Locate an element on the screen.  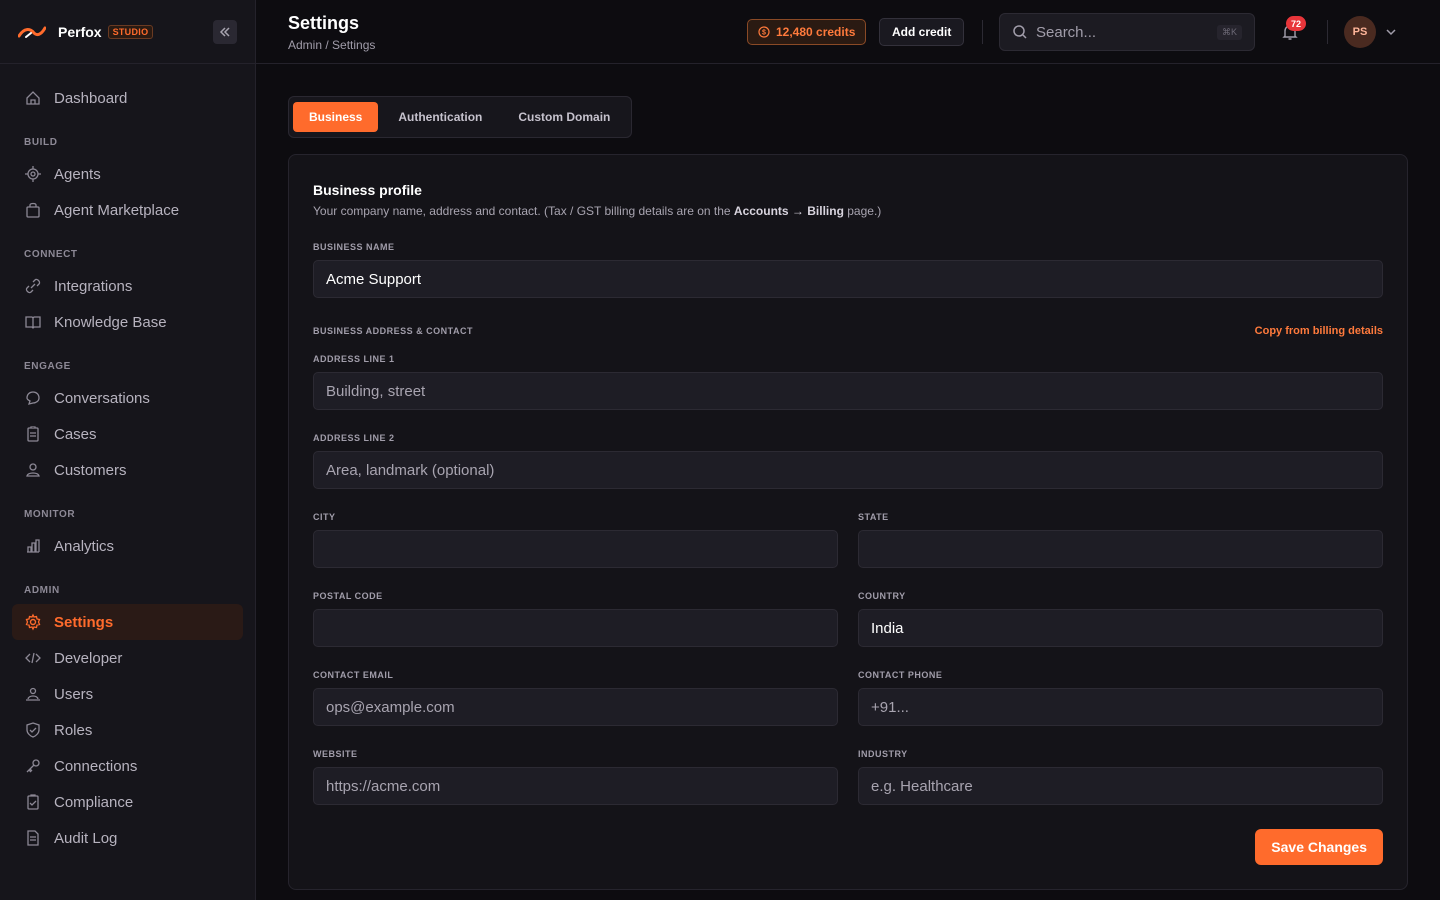
address-line-2-input is located at coordinates (848, 470).